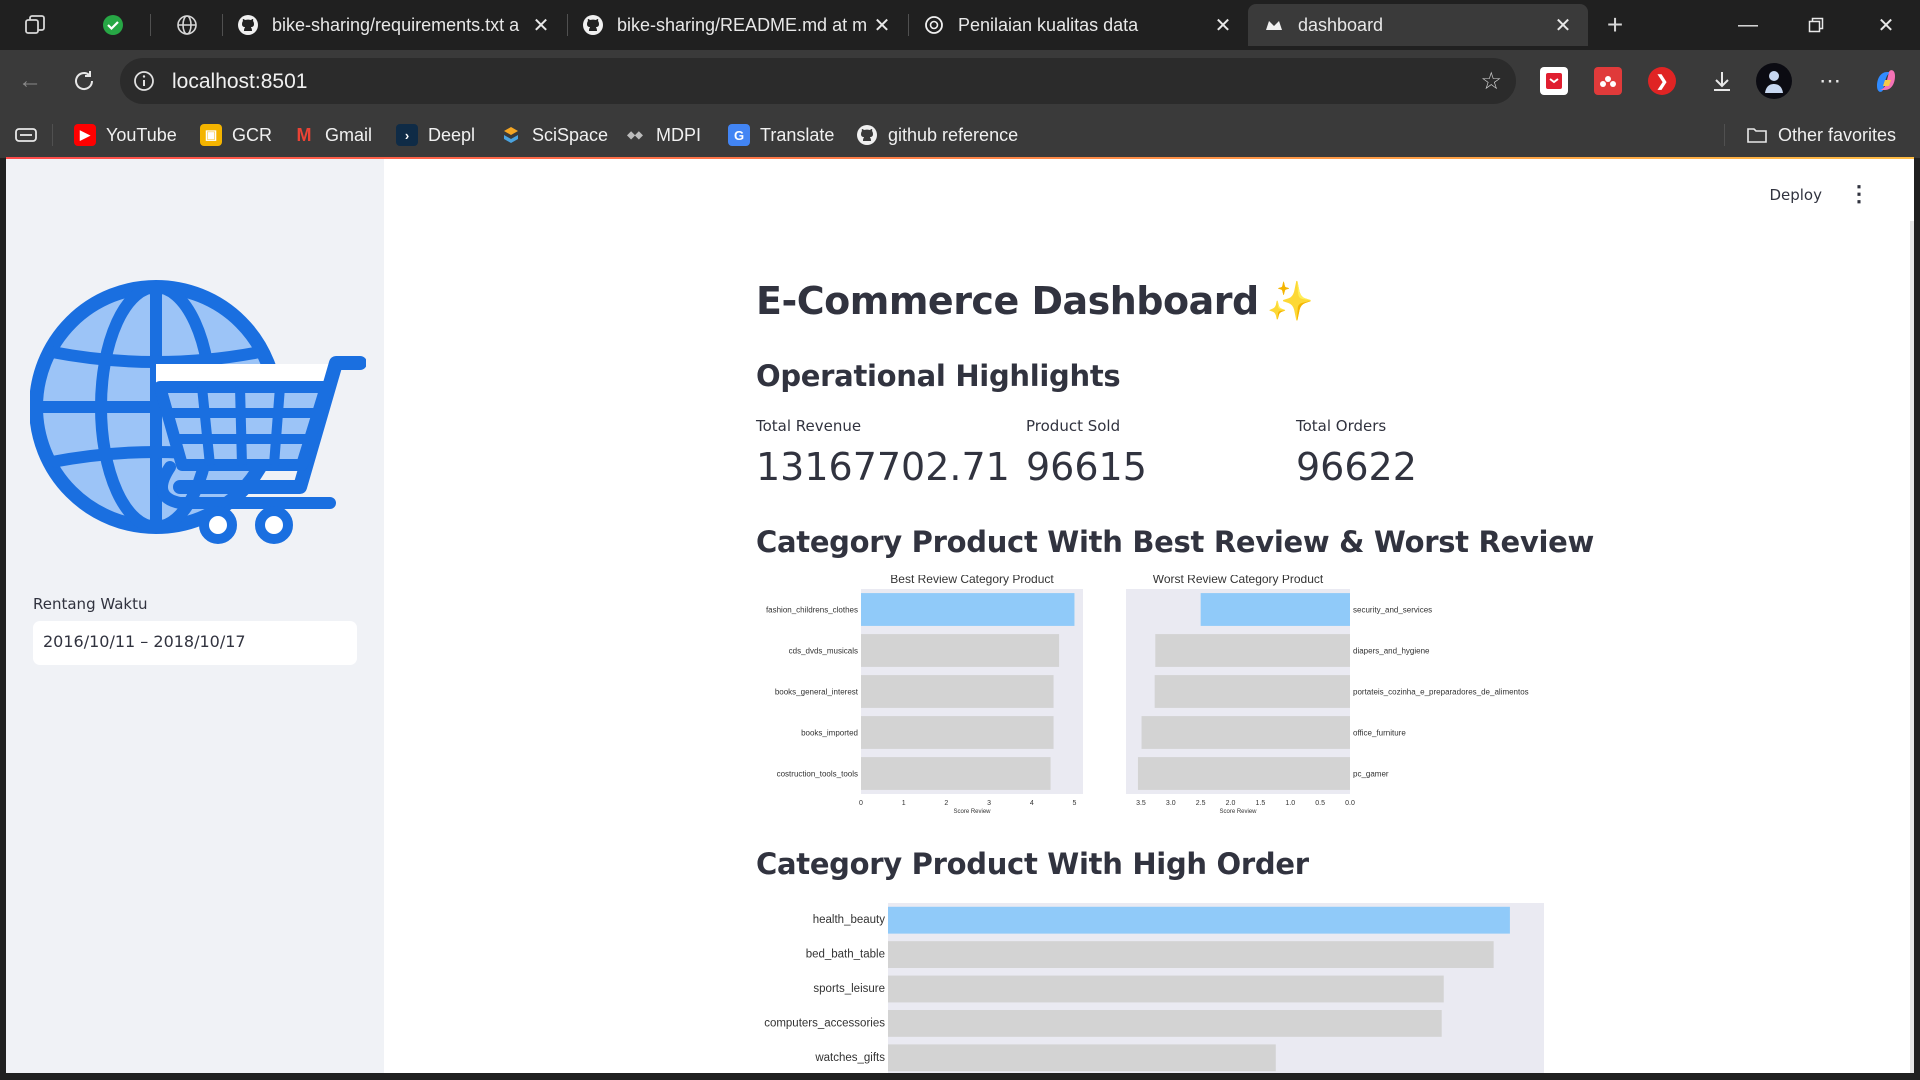 The height and width of the screenshot is (1080, 1920). I want to click on deploy-button: Deploy, so click(1795, 195).